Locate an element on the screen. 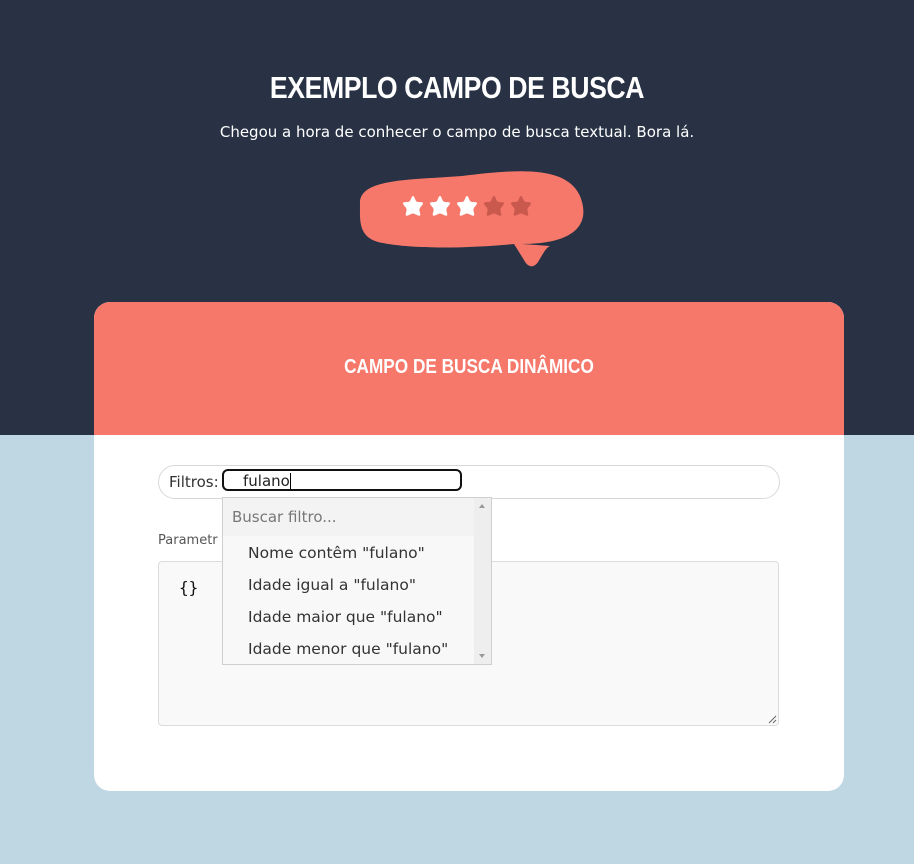 The image size is (914, 864). filter-label: Filtros: is located at coordinates (194, 482).